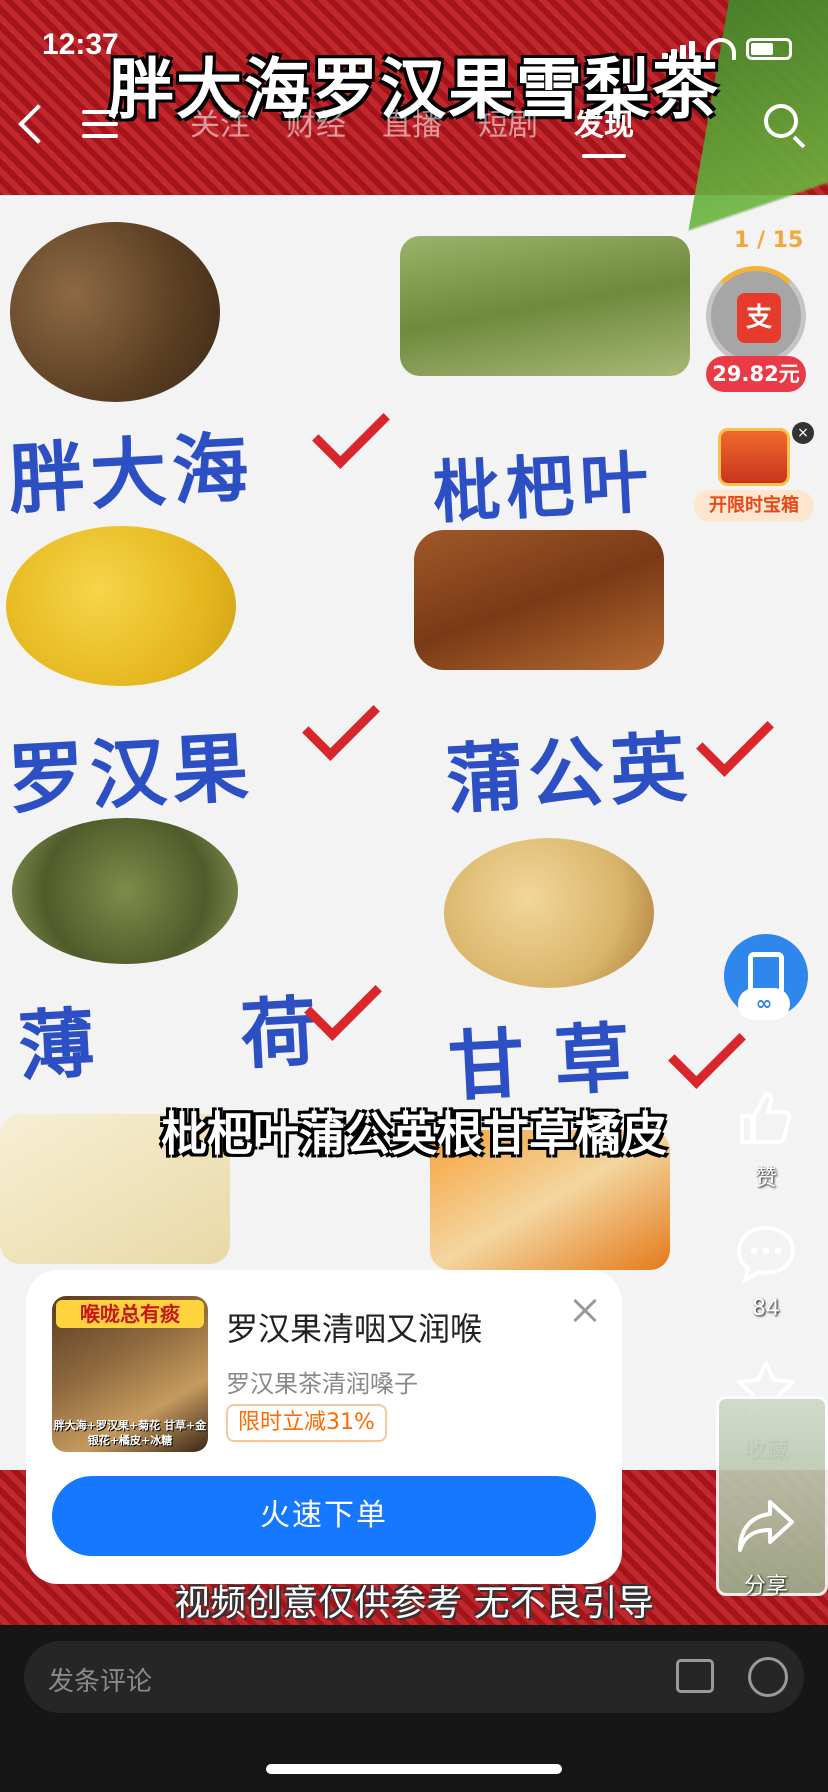 The image size is (828, 1792). What do you see at coordinates (130, 1314) in the screenshot?
I see `product-thumbnail-headline: 喉咙总有痰` at bounding box center [130, 1314].